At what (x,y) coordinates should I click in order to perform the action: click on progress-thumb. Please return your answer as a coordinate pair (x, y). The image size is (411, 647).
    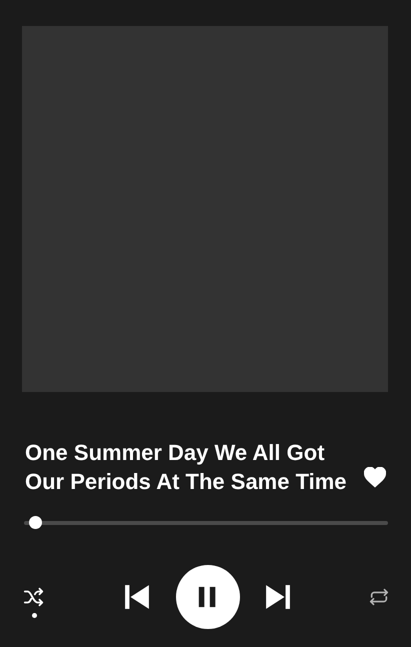
    Looking at the image, I should click on (35, 522).